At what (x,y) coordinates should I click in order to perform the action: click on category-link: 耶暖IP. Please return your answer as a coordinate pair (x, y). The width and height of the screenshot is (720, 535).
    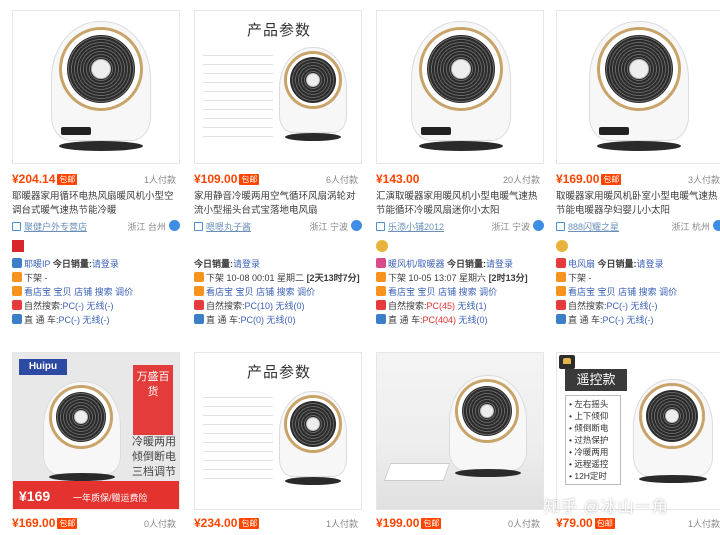
    Looking at the image, I should click on (37, 264).